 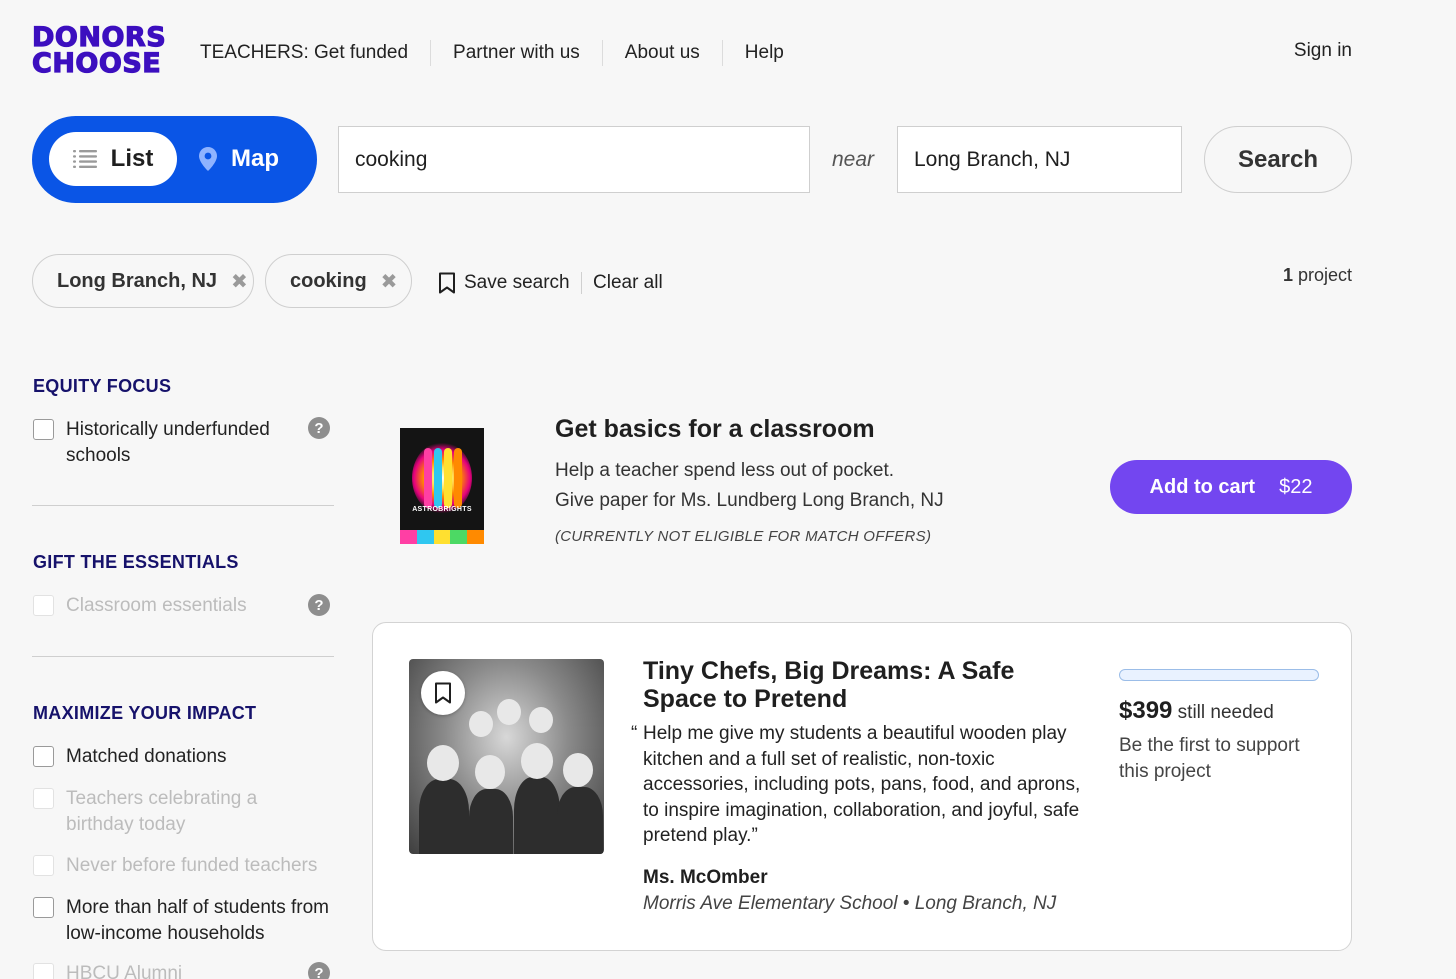 What do you see at coordinates (442, 537) in the screenshot?
I see `paper-color-band` at bounding box center [442, 537].